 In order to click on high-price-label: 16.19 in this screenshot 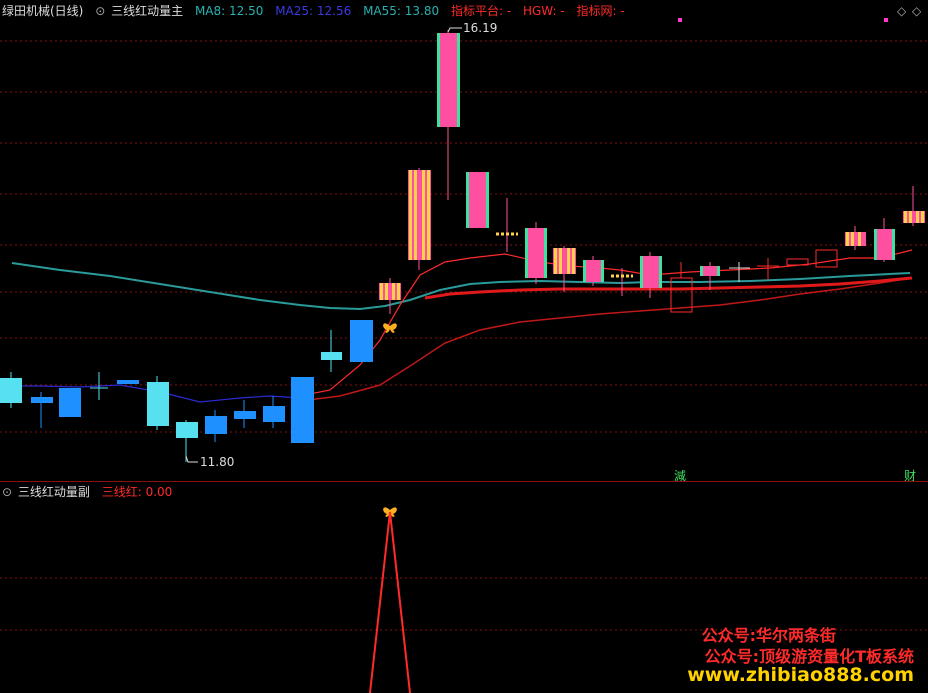, I will do `click(480, 28)`.